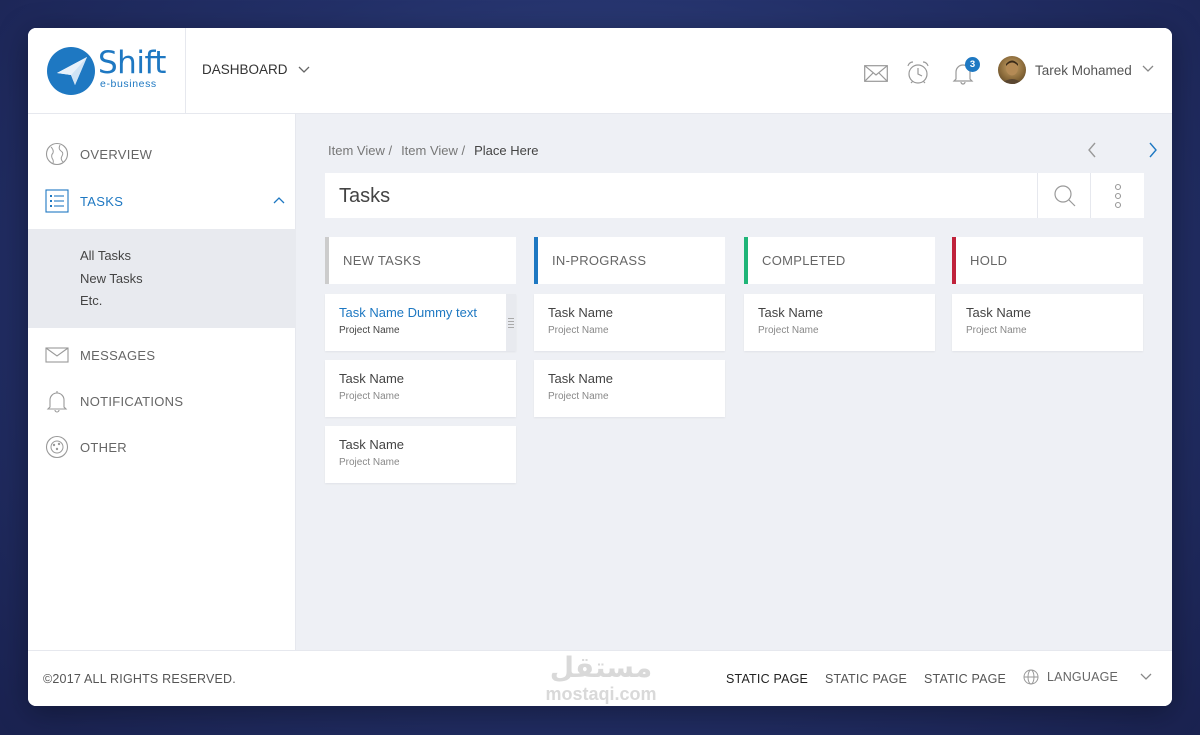  I want to click on drag-handle-icon, so click(511, 322).